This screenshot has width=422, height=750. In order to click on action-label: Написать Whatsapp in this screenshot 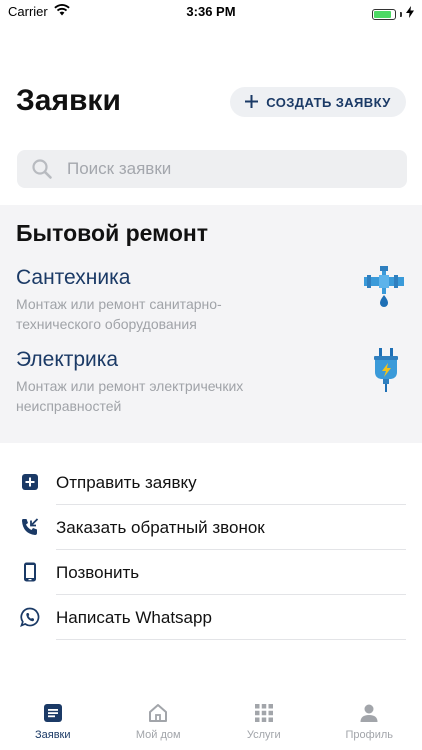, I will do `click(134, 617)`.